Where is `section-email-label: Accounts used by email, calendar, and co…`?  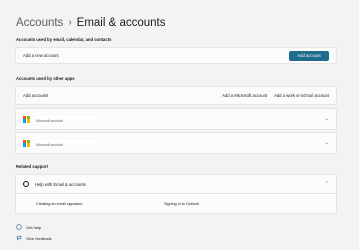 section-email-label: Accounts used by email, calendar, and co… is located at coordinates (64, 39).